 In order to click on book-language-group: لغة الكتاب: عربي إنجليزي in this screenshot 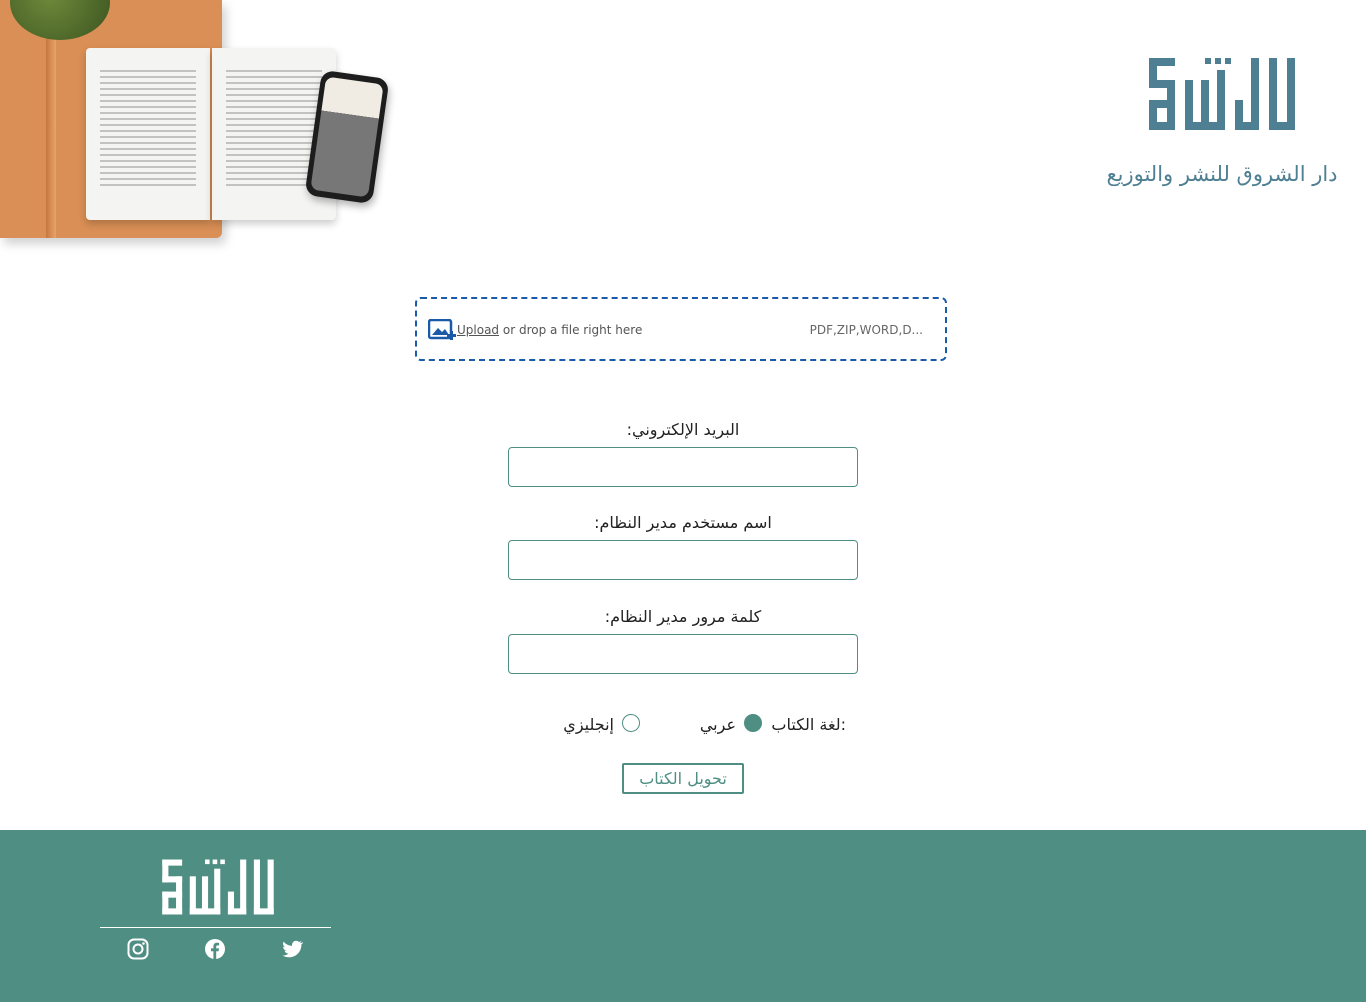, I will do `click(700, 725)`.